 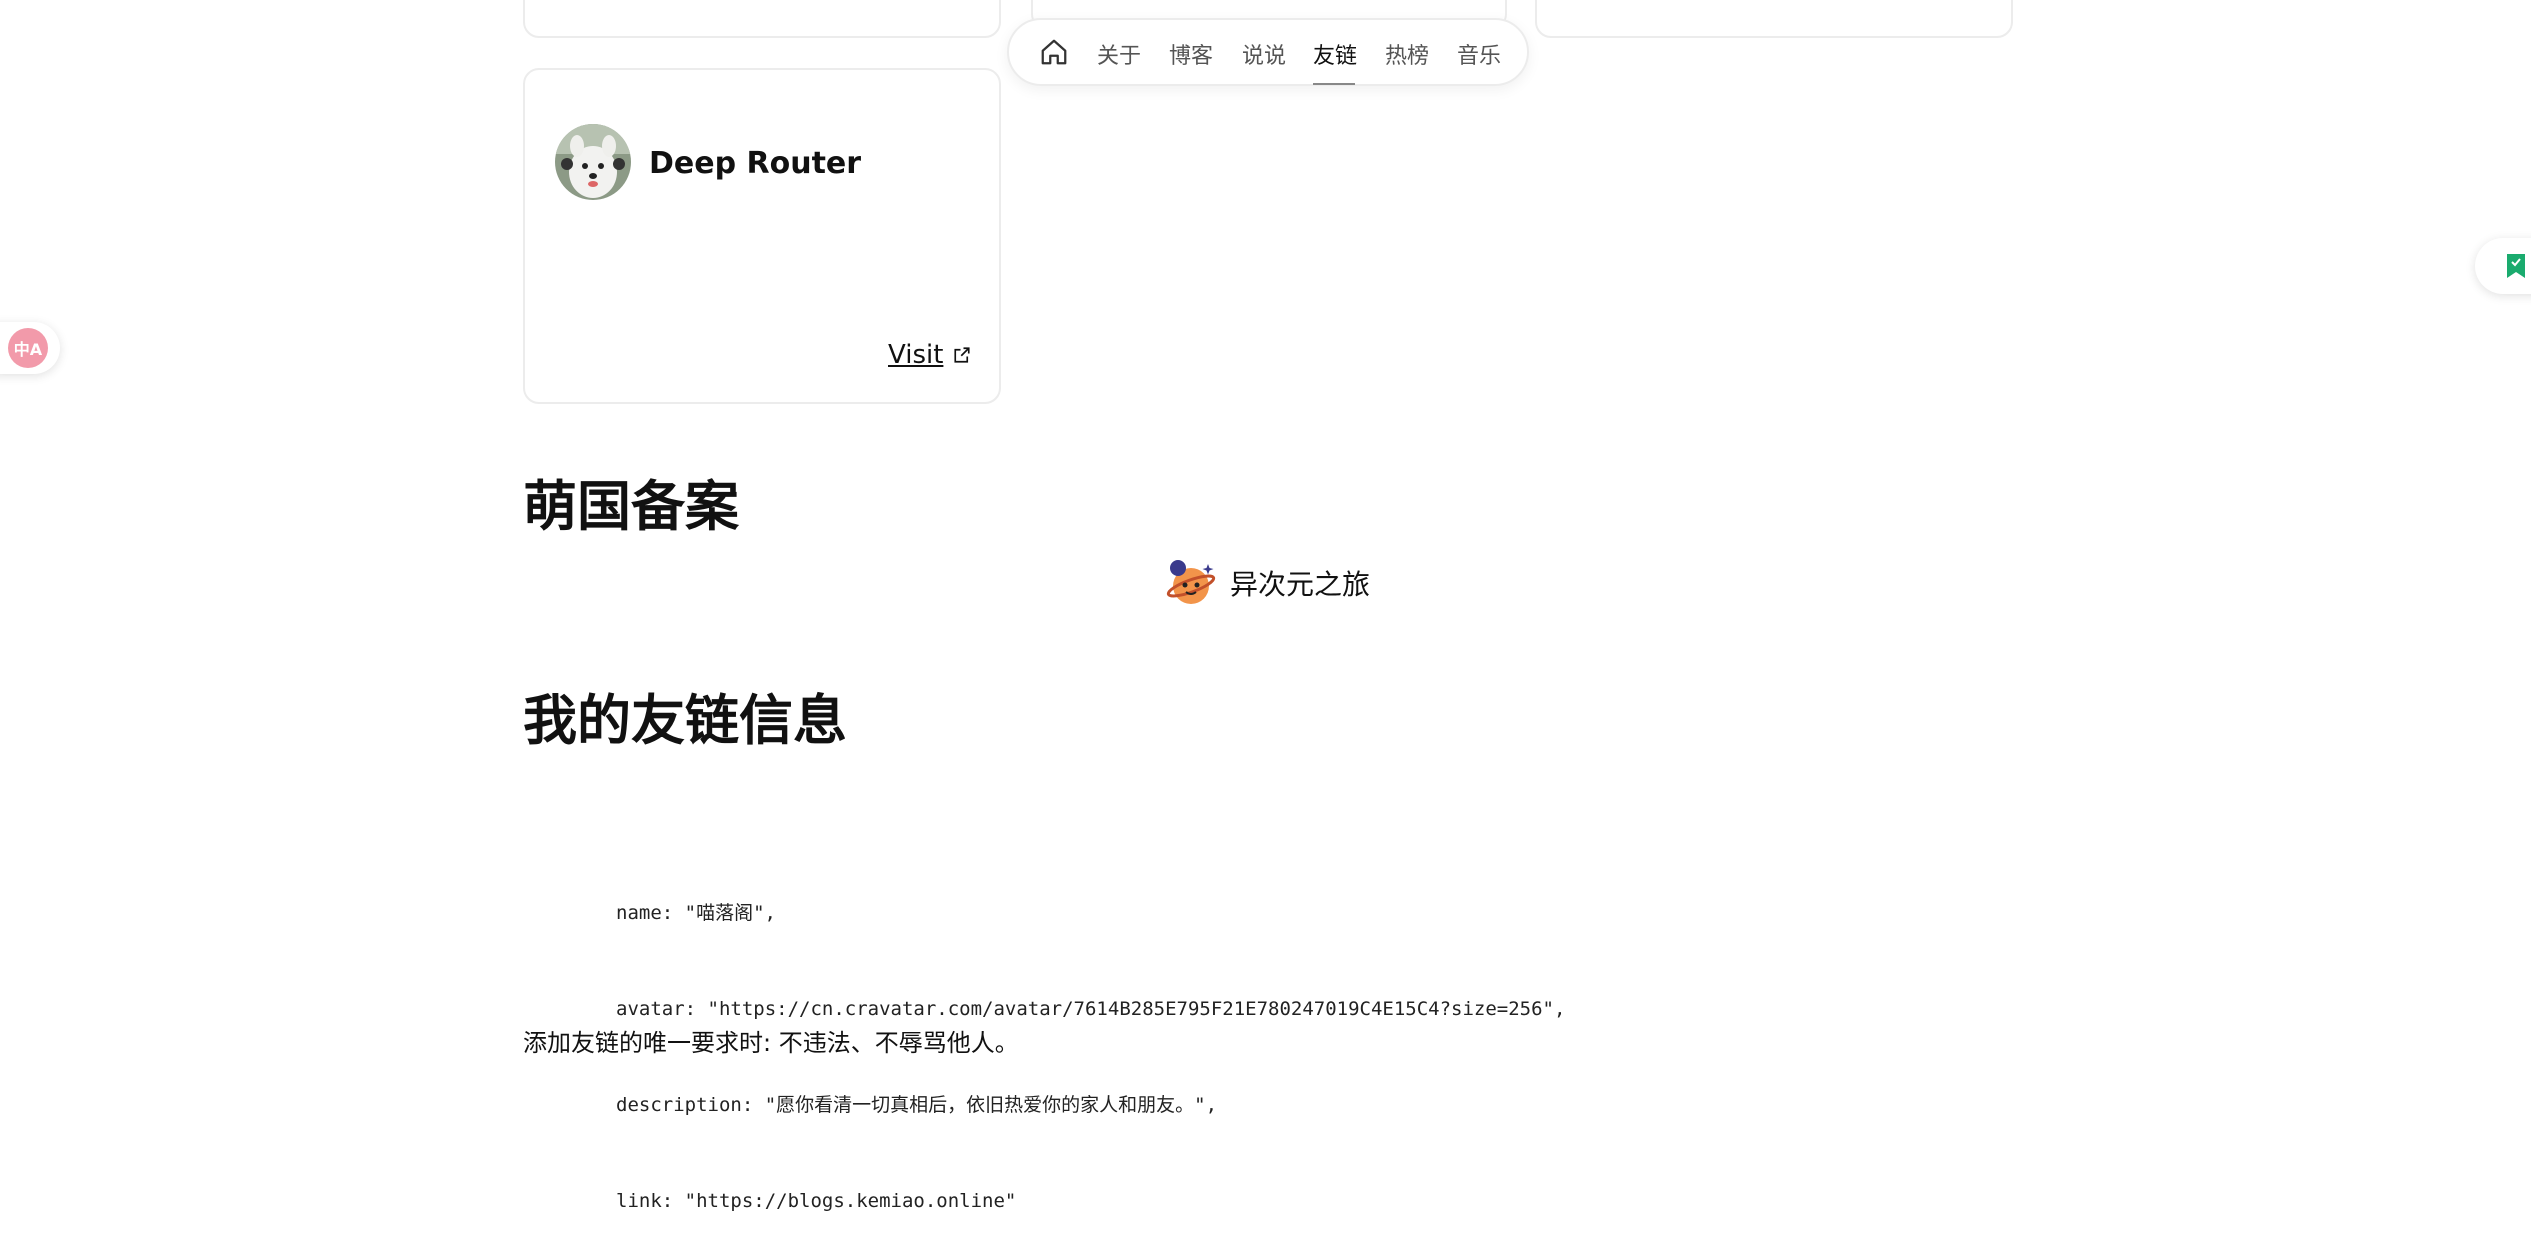 What do you see at coordinates (1335, 54) in the screenshot?
I see `nav-item-friends: 友链` at bounding box center [1335, 54].